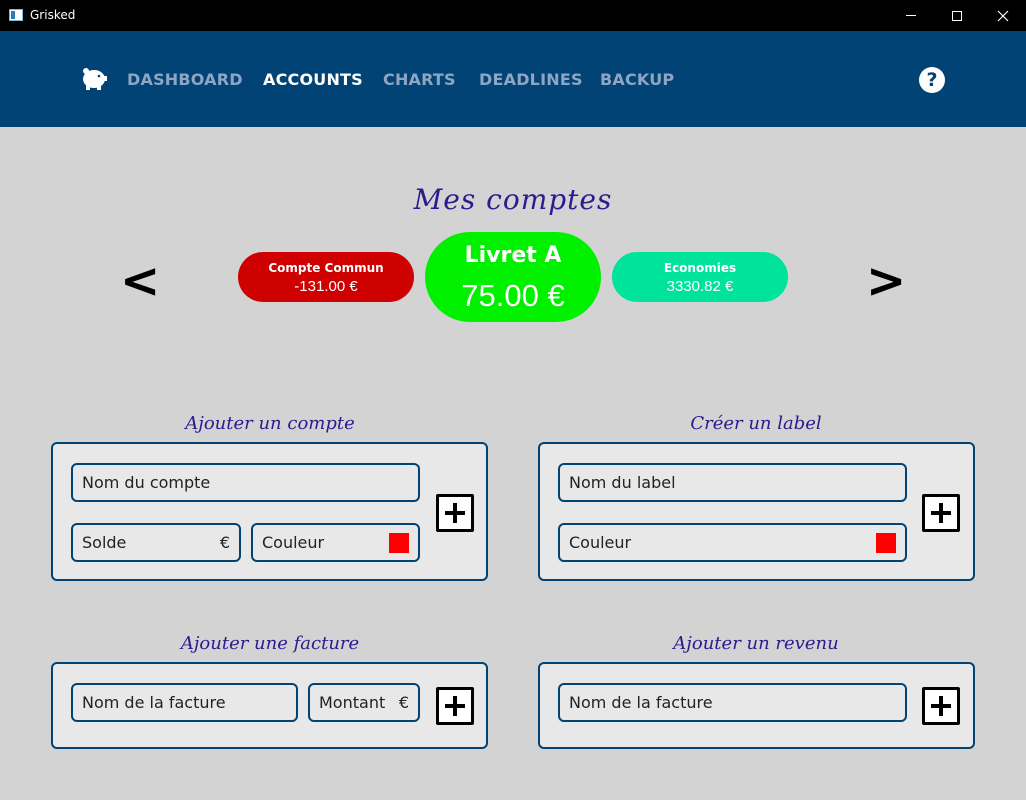 The width and height of the screenshot is (1026, 800). What do you see at coordinates (622, 482) in the screenshot?
I see `label-name-placeholder: Nom du label` at bounding box center [622, 482].